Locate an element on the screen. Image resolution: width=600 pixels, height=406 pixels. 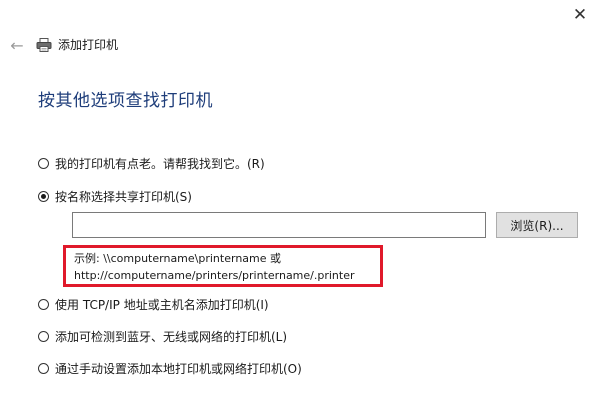
option-label: 我的打印机有点老。请帮我找到它。(R) is located at coordinates (160, 164).